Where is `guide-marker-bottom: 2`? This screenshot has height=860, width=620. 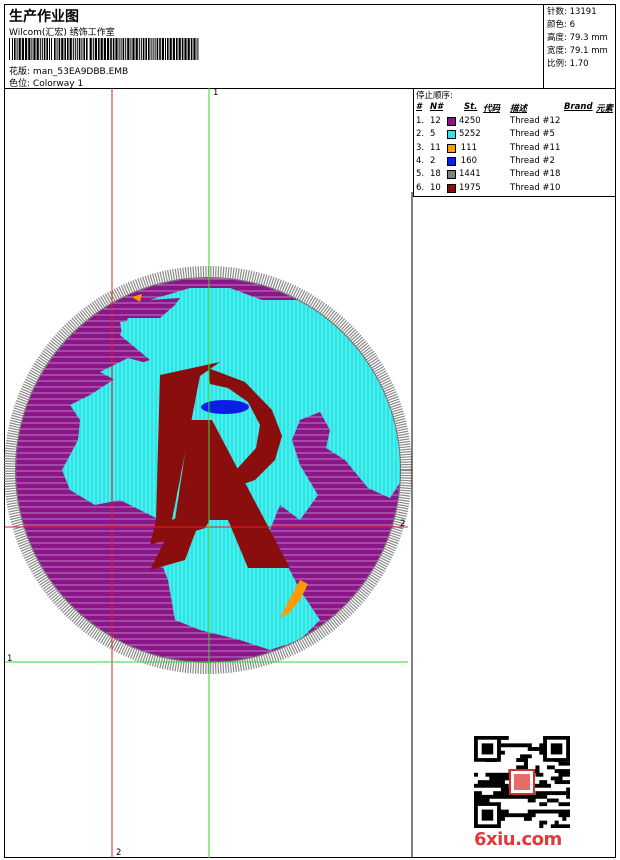 guide-marker-bottom: 2 is located at coordinates (119, 853).